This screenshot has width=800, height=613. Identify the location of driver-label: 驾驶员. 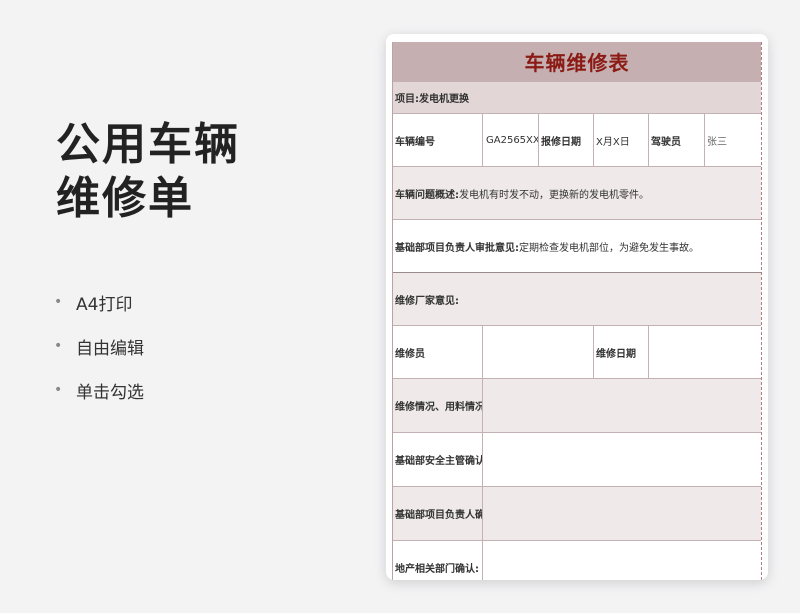
(677, 140).